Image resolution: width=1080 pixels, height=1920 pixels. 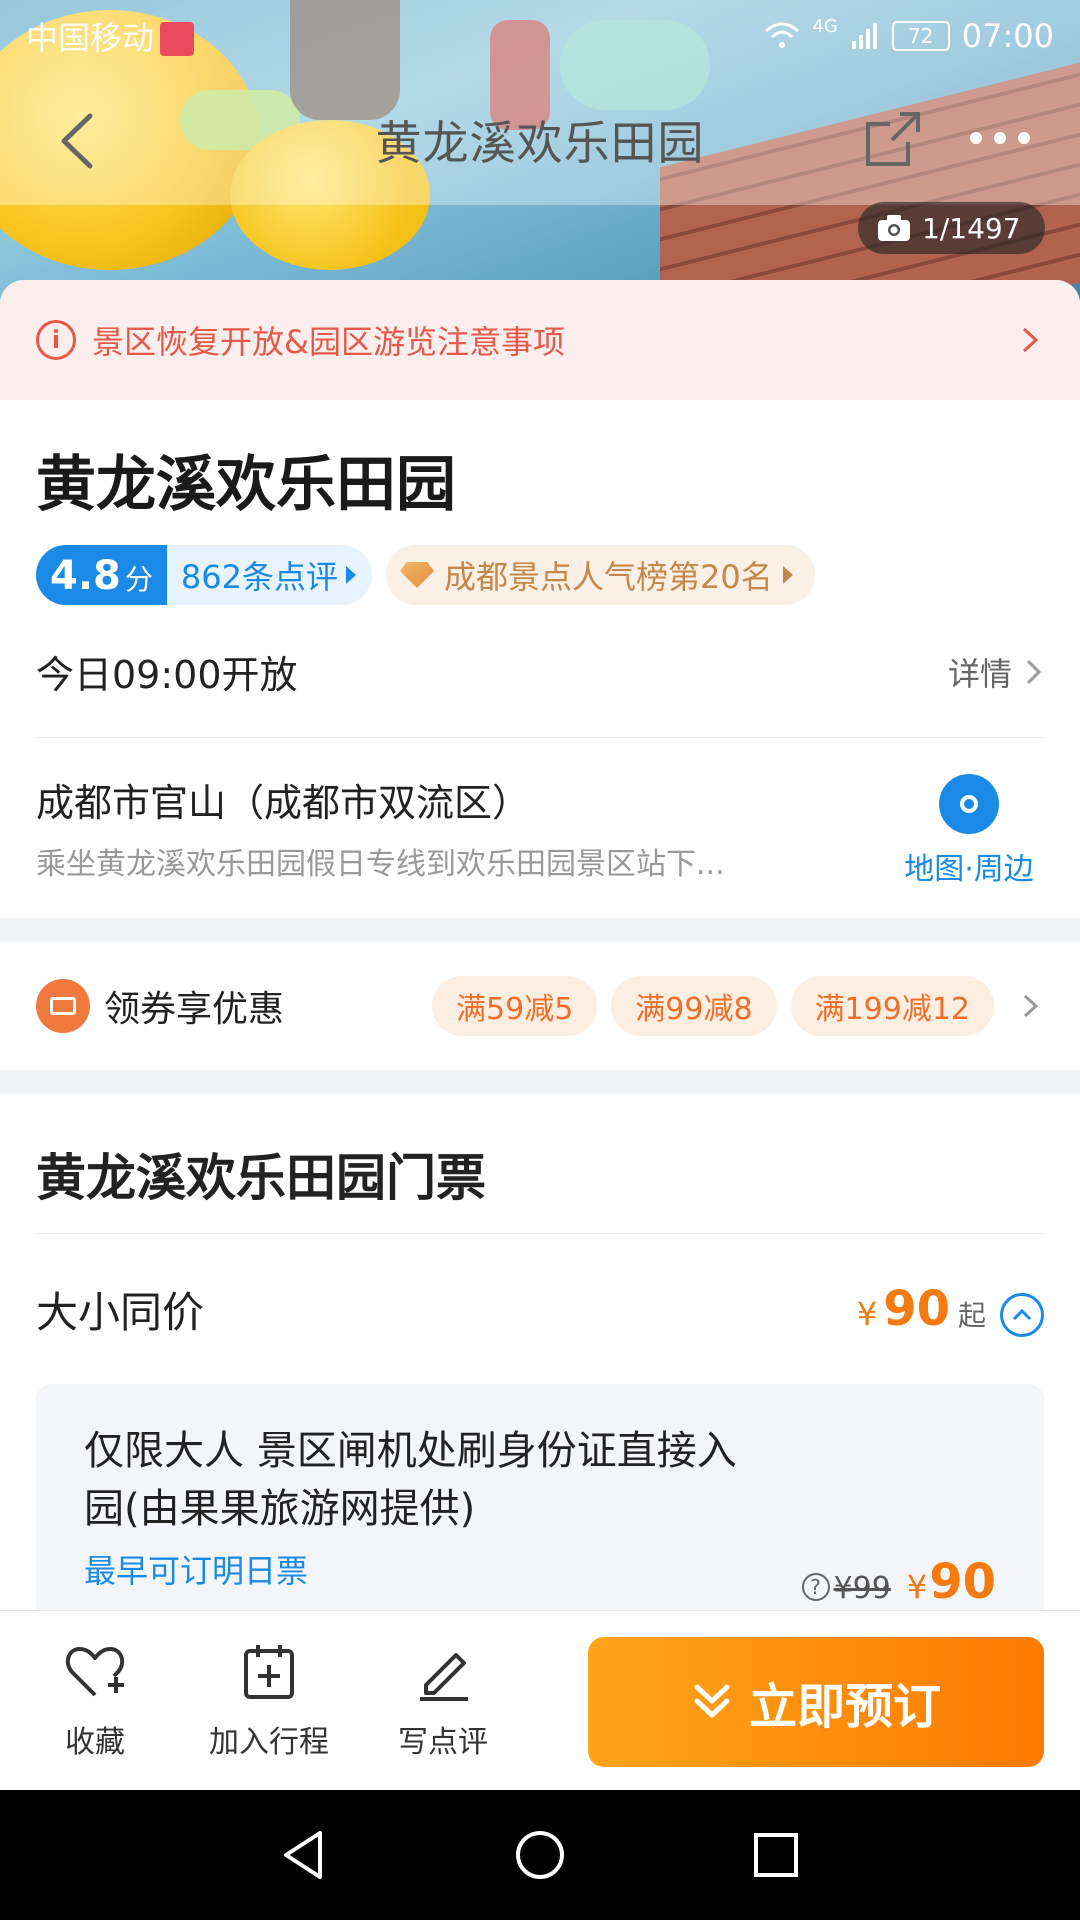 I want to click on info-icon: i, so click(x=56, y=340).